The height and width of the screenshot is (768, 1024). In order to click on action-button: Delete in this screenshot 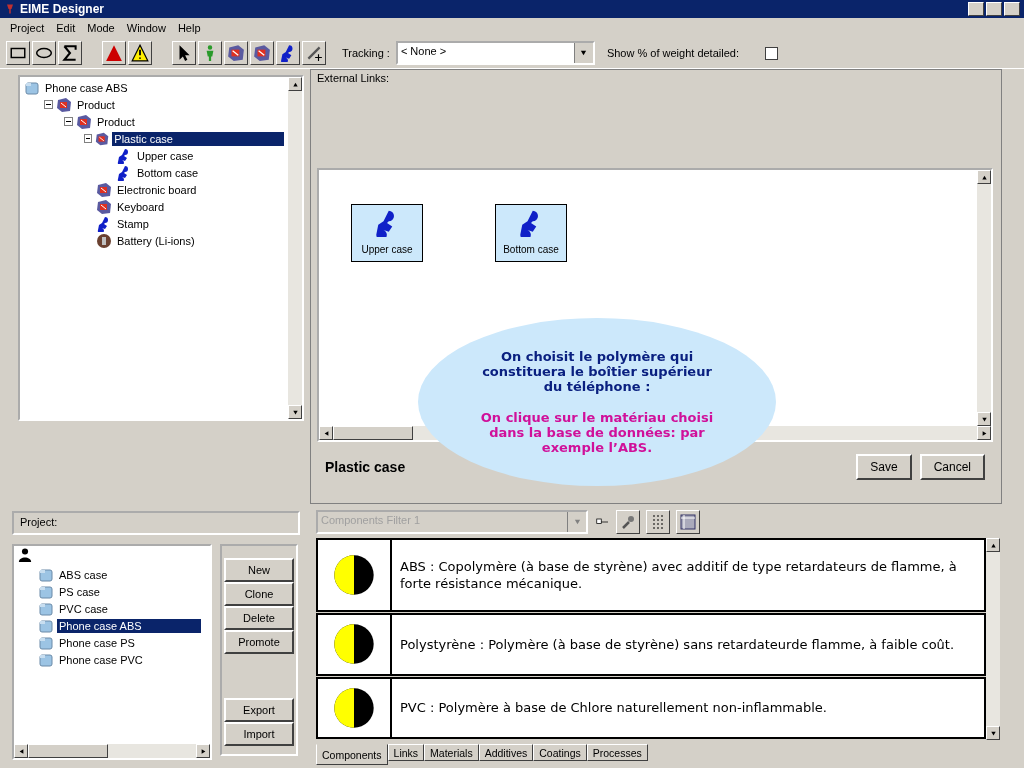, I will do `click(259, 618)`.